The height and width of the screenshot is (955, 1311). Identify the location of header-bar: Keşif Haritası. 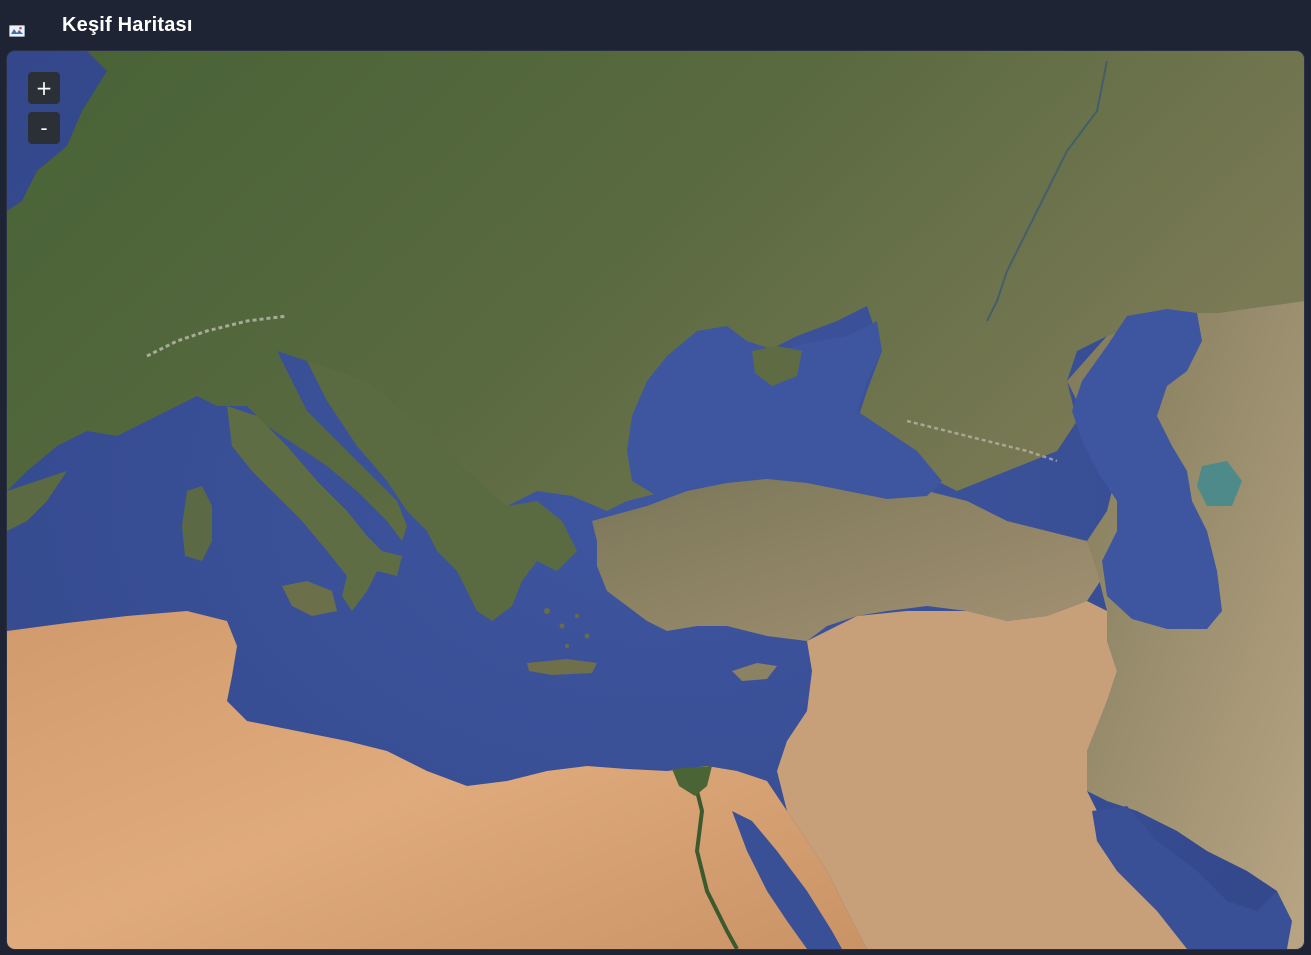
(655, 25).